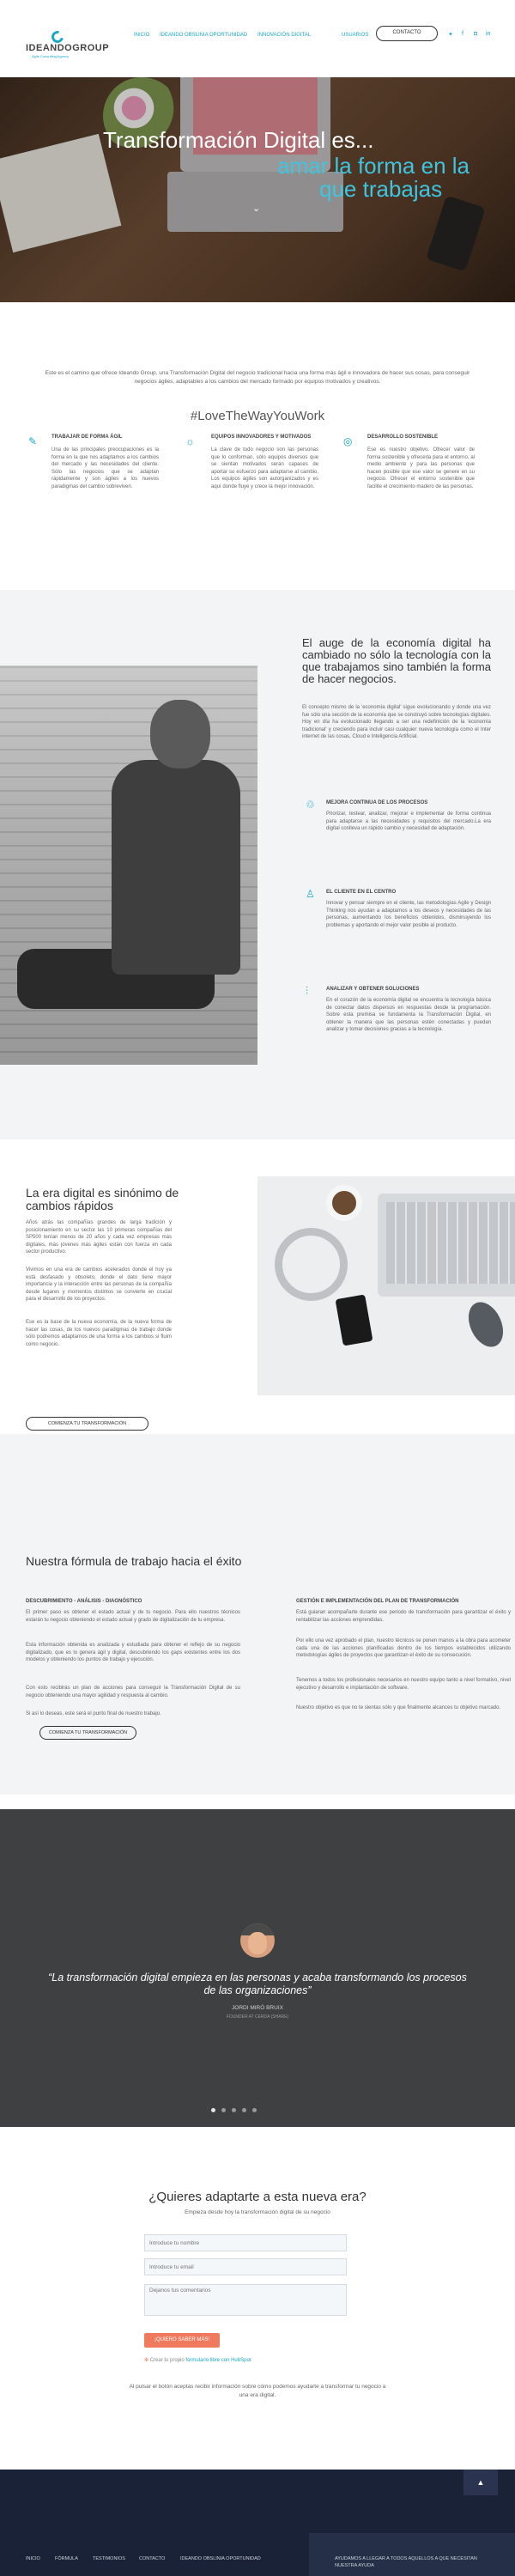 This screenshot has height=2576, width=515. Describe the element at coordinates (386, 1286) in the screenshot. I see `desk-laptop-photo` at that location.